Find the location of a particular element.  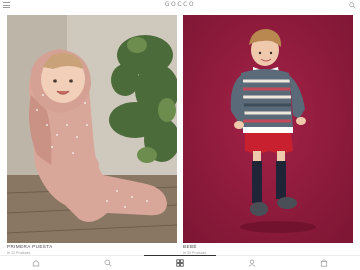

user-icon is located at coordinates (252, 263).